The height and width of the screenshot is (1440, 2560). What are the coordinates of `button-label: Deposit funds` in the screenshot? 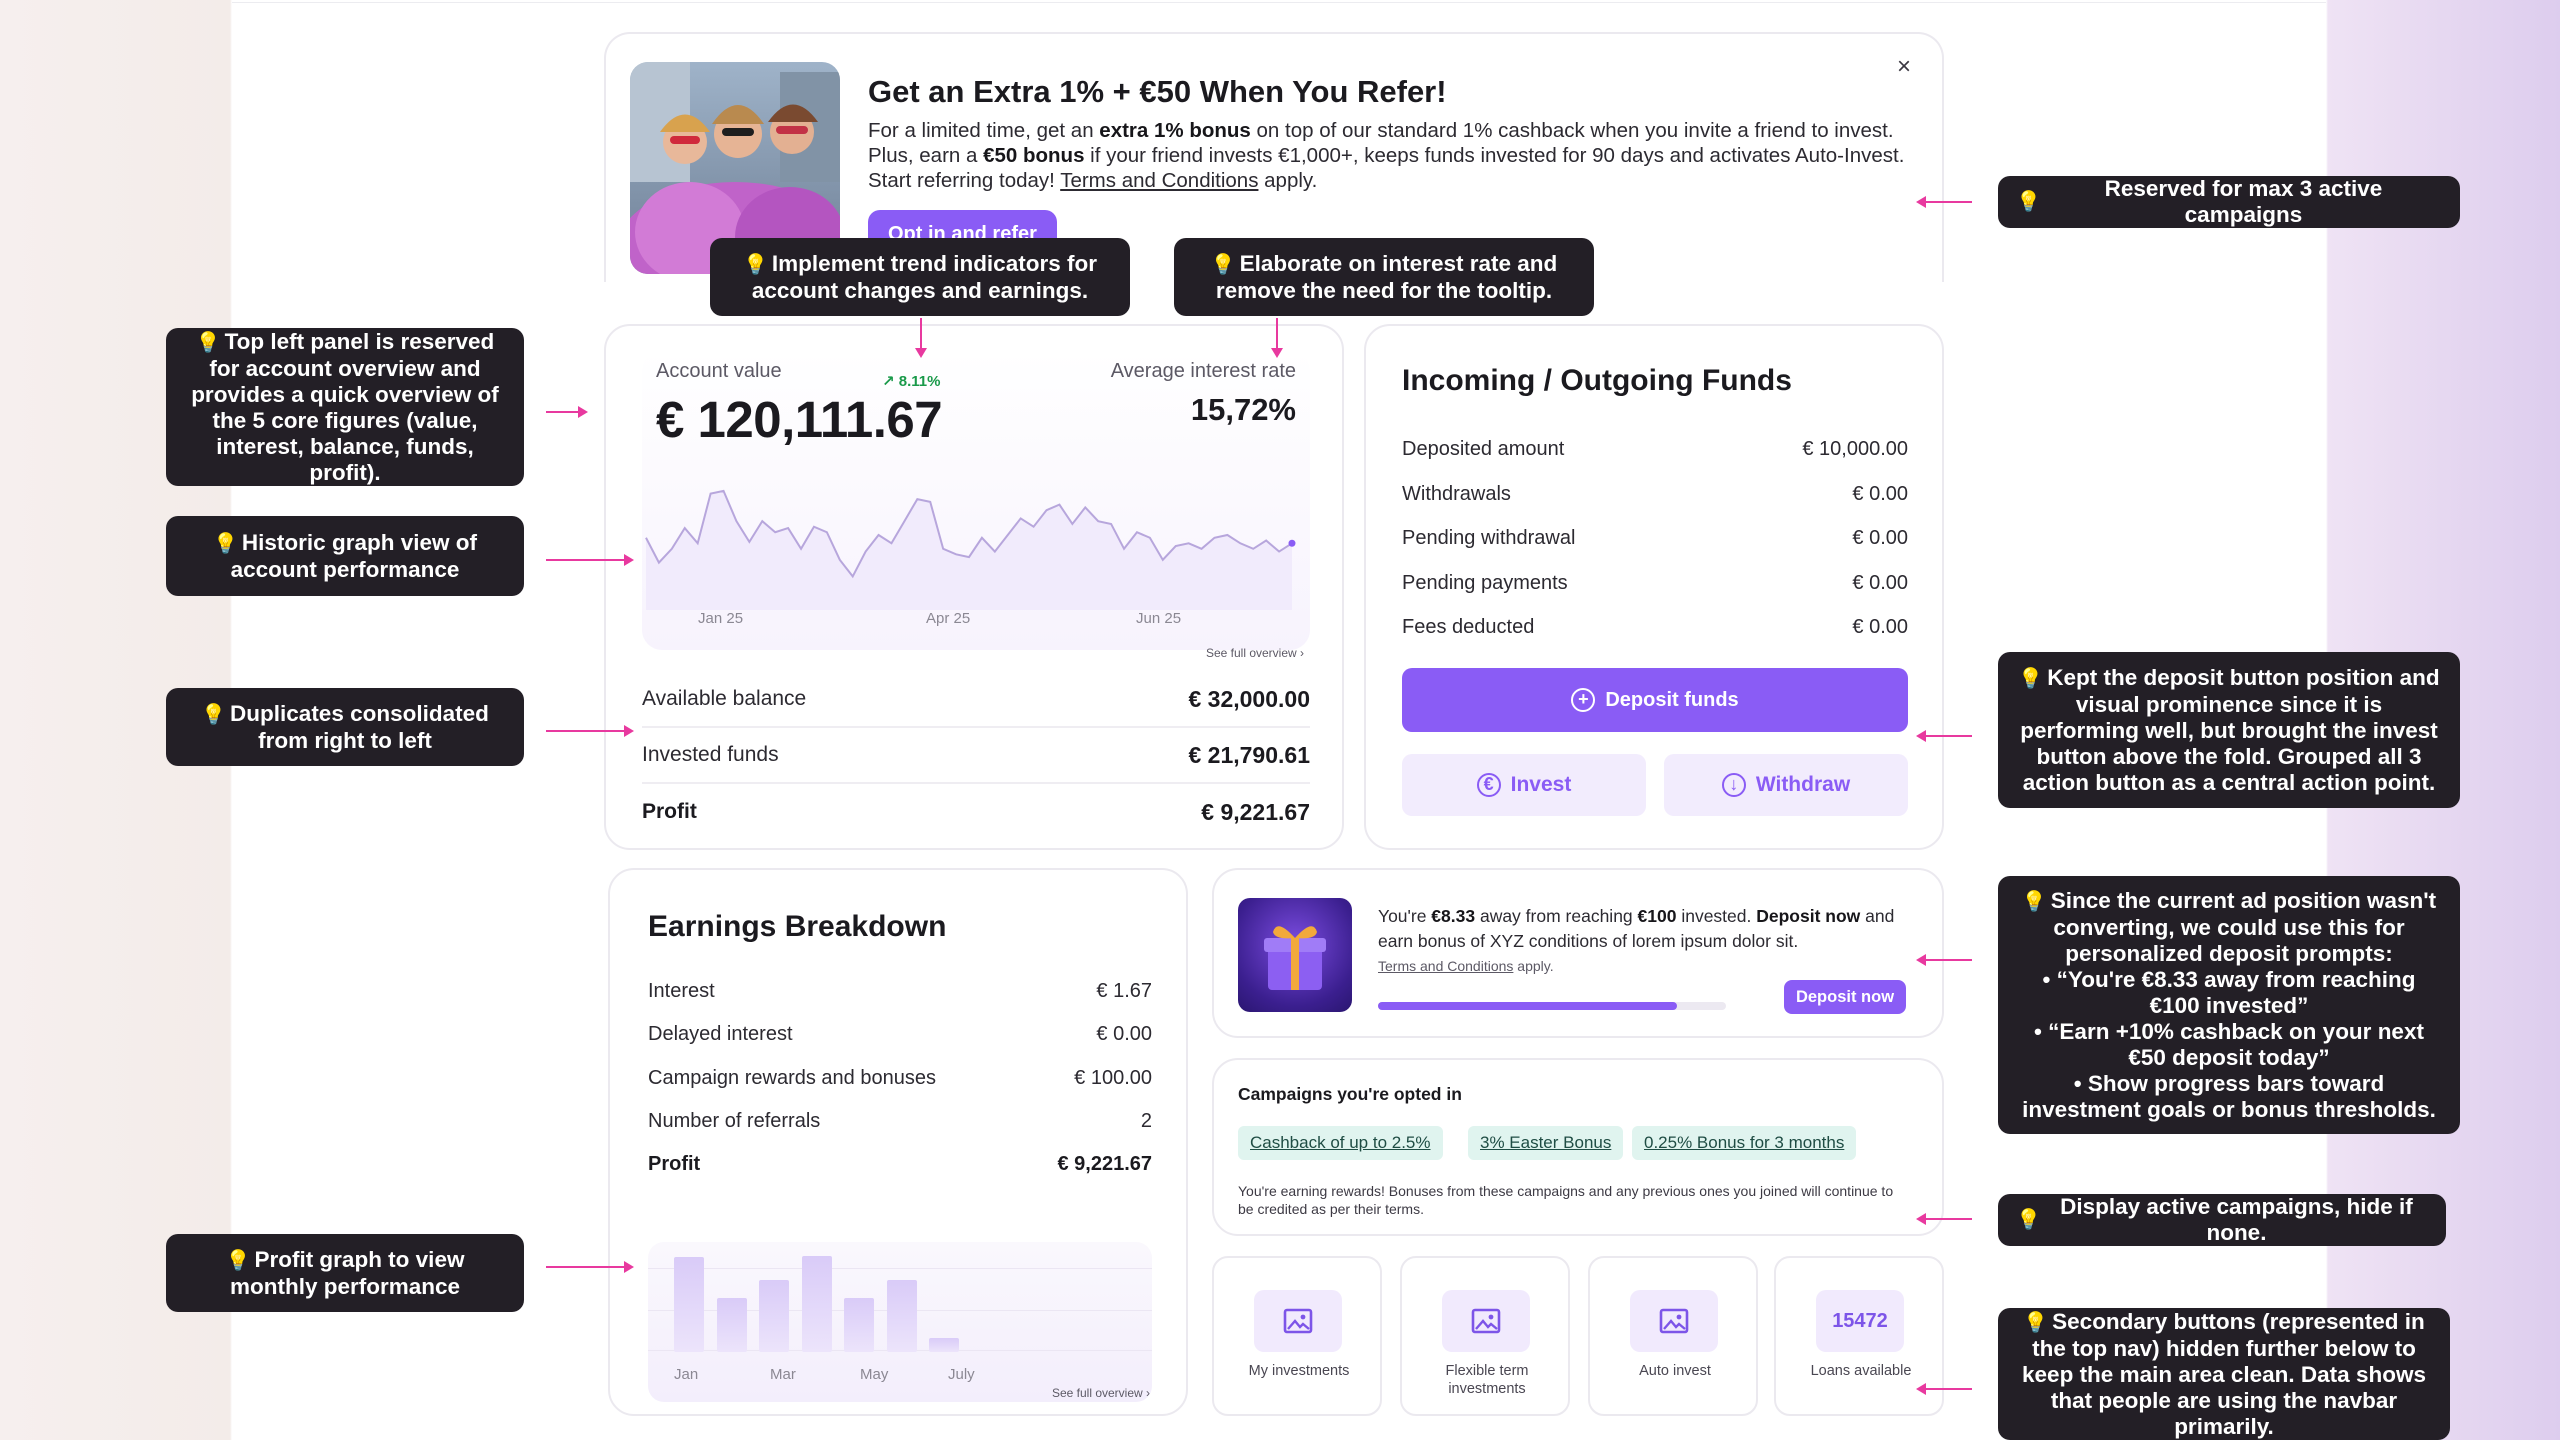 It's located at (1672, 699).